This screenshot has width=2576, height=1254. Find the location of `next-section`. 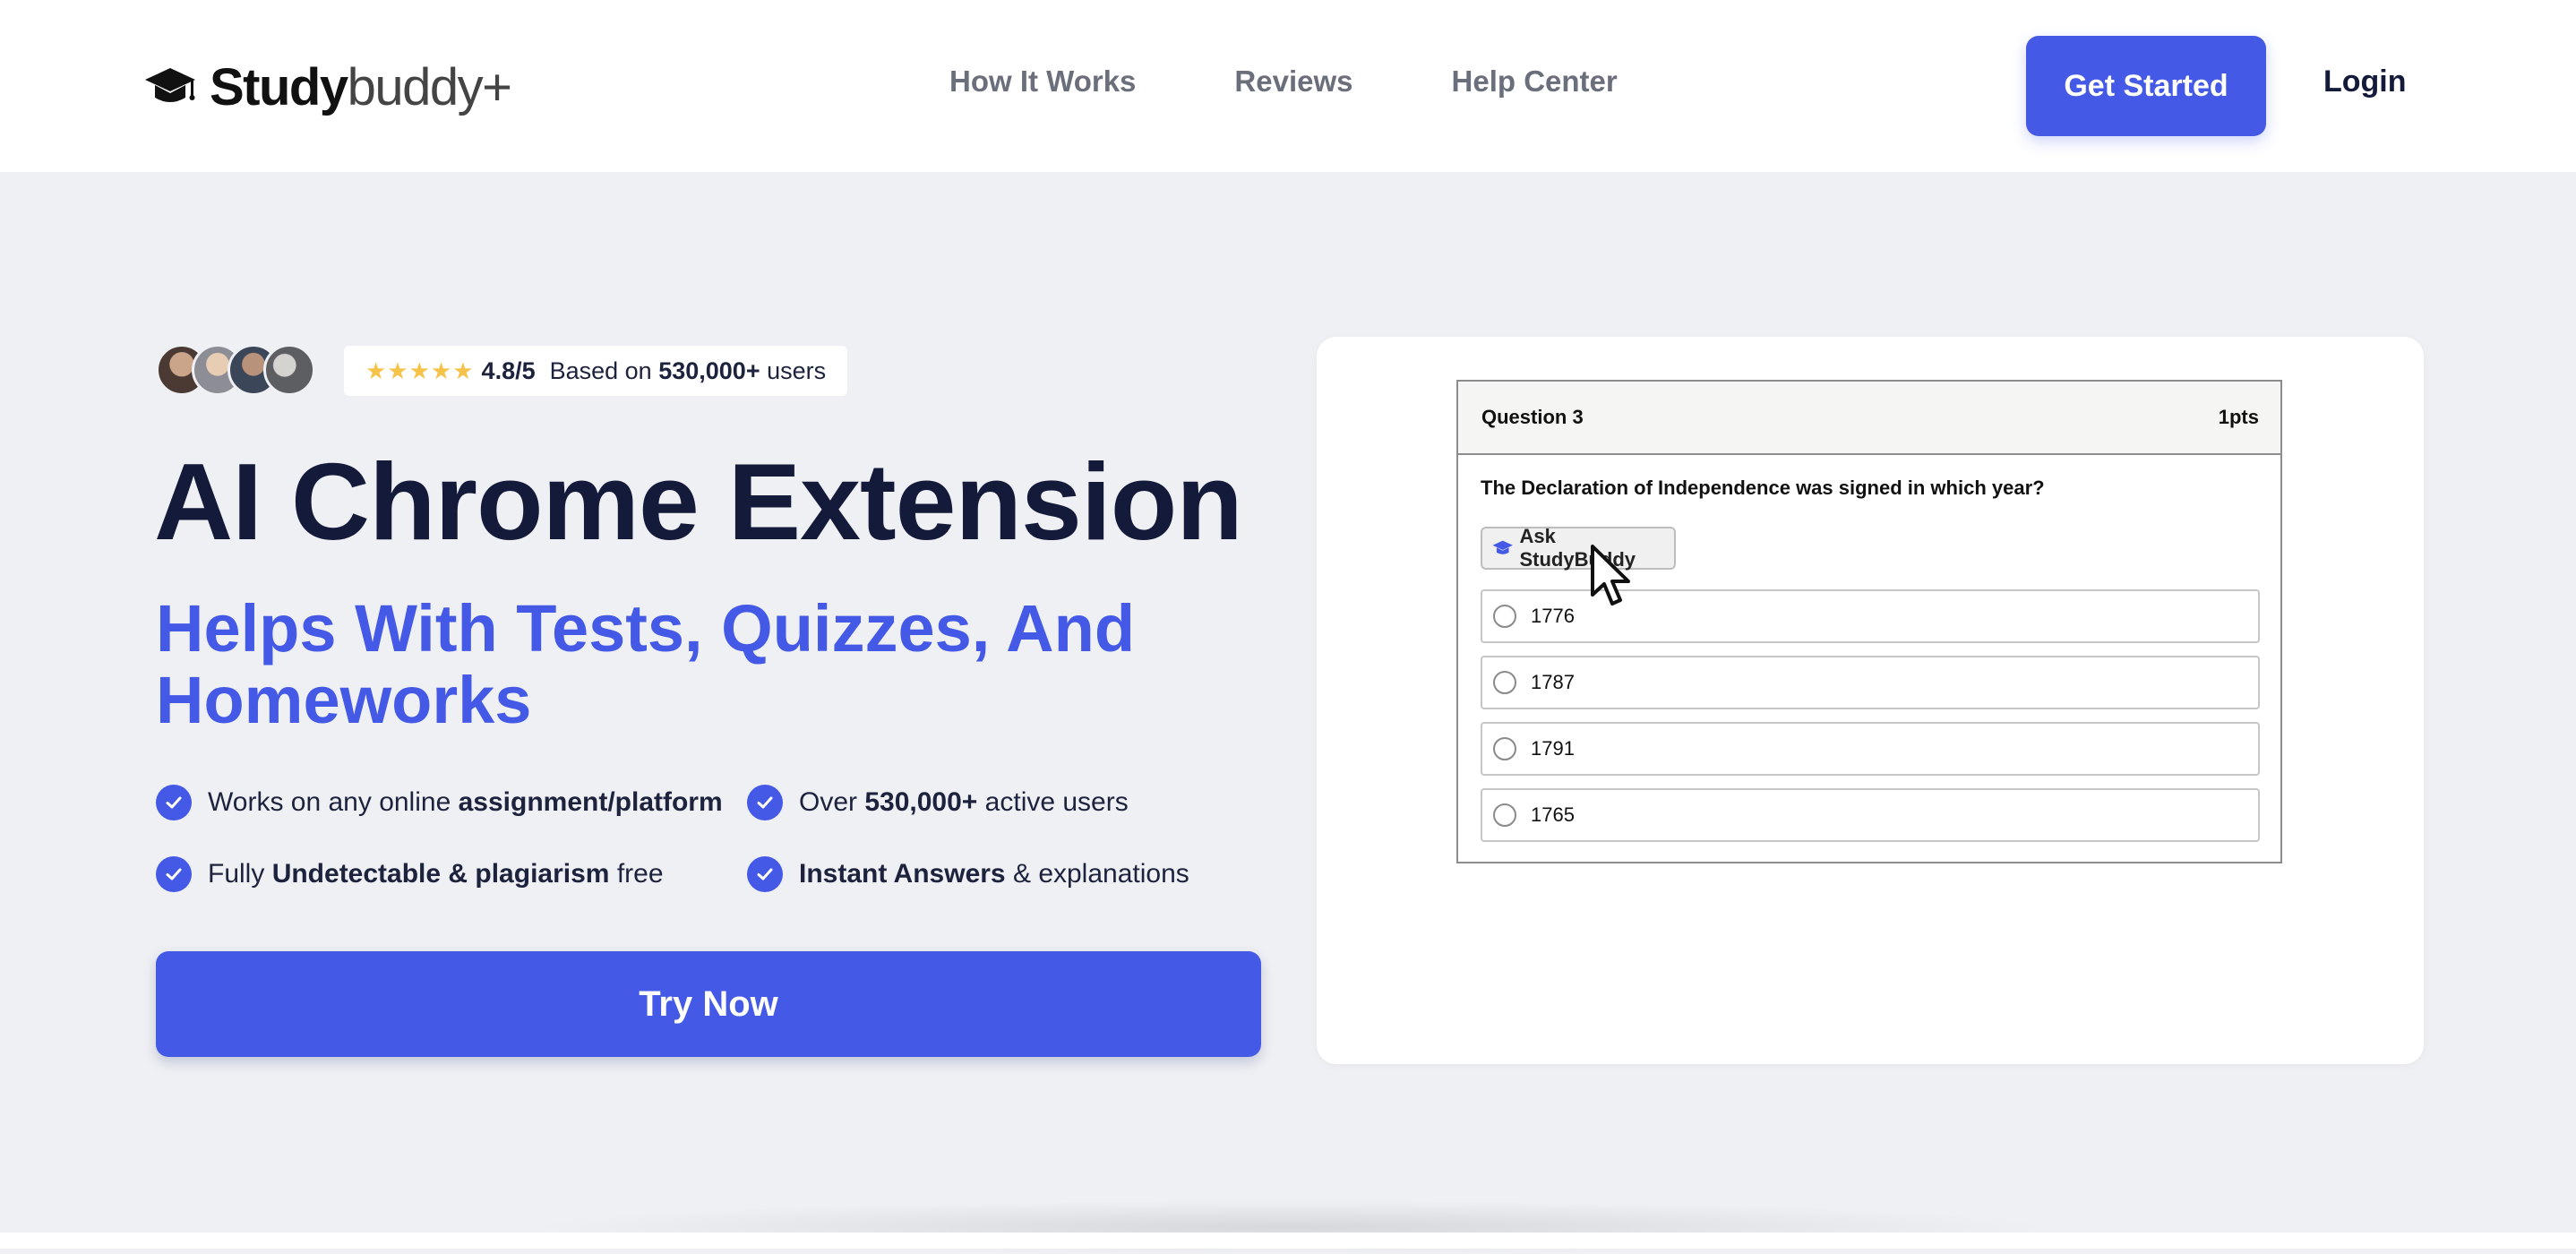

next-section is located at coordinates (1288, 1241).